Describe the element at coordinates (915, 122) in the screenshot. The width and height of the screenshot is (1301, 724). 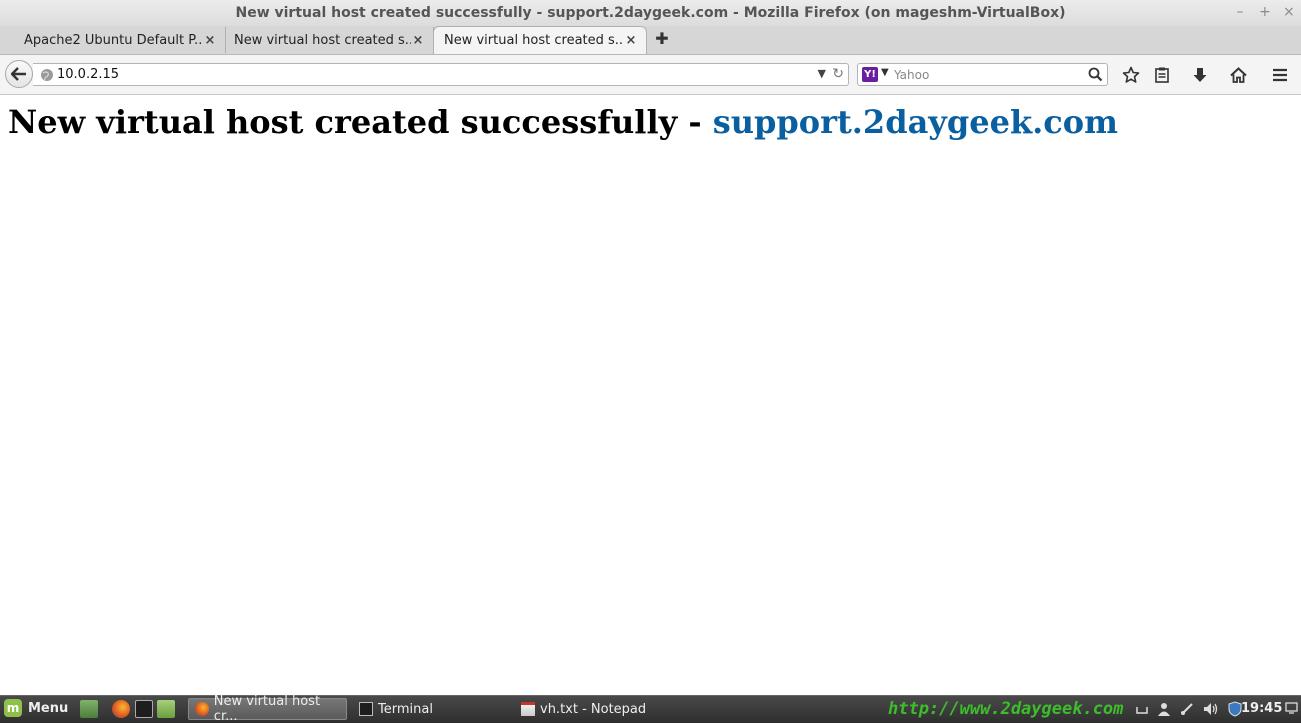
I see `support-2daygeek-link: support.2daygeek.com` at that location.